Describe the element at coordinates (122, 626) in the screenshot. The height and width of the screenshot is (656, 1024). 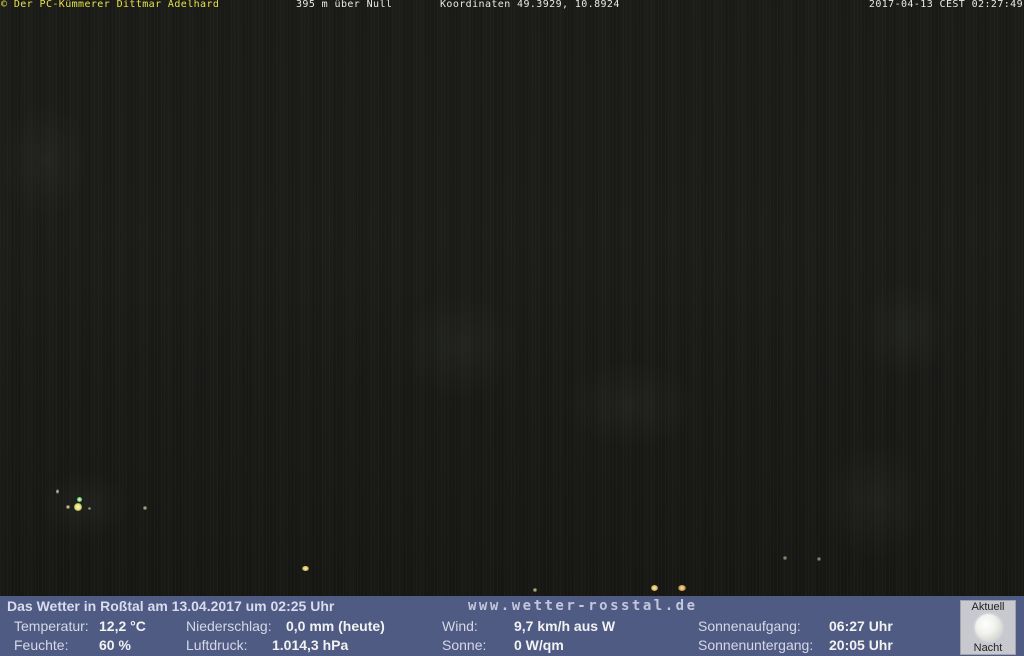
I see `temperature-value: 12,2 °C` at that location.